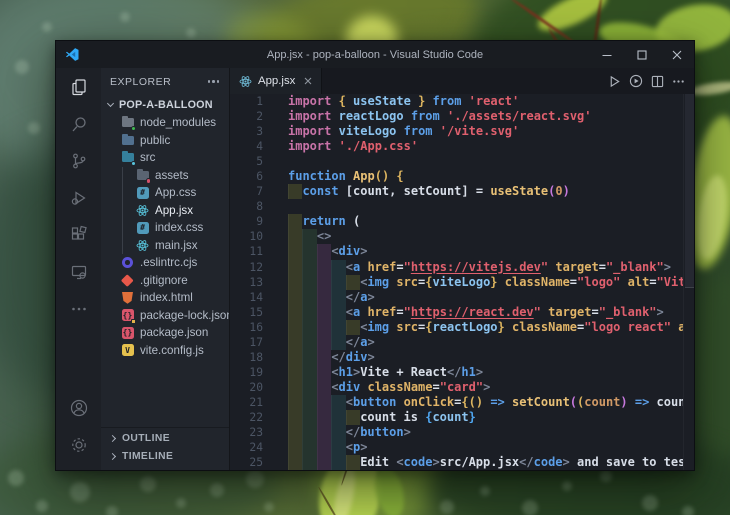 The image size is (730, 515). I want to click on tab-close-icon, so click(308, 81).